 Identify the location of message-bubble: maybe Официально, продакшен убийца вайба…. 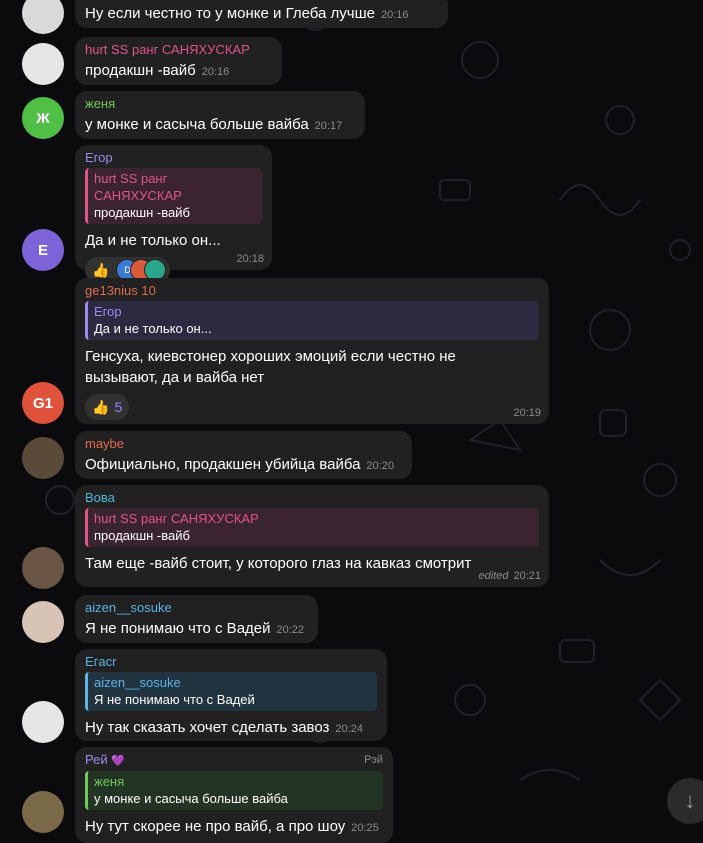
(243, 455).